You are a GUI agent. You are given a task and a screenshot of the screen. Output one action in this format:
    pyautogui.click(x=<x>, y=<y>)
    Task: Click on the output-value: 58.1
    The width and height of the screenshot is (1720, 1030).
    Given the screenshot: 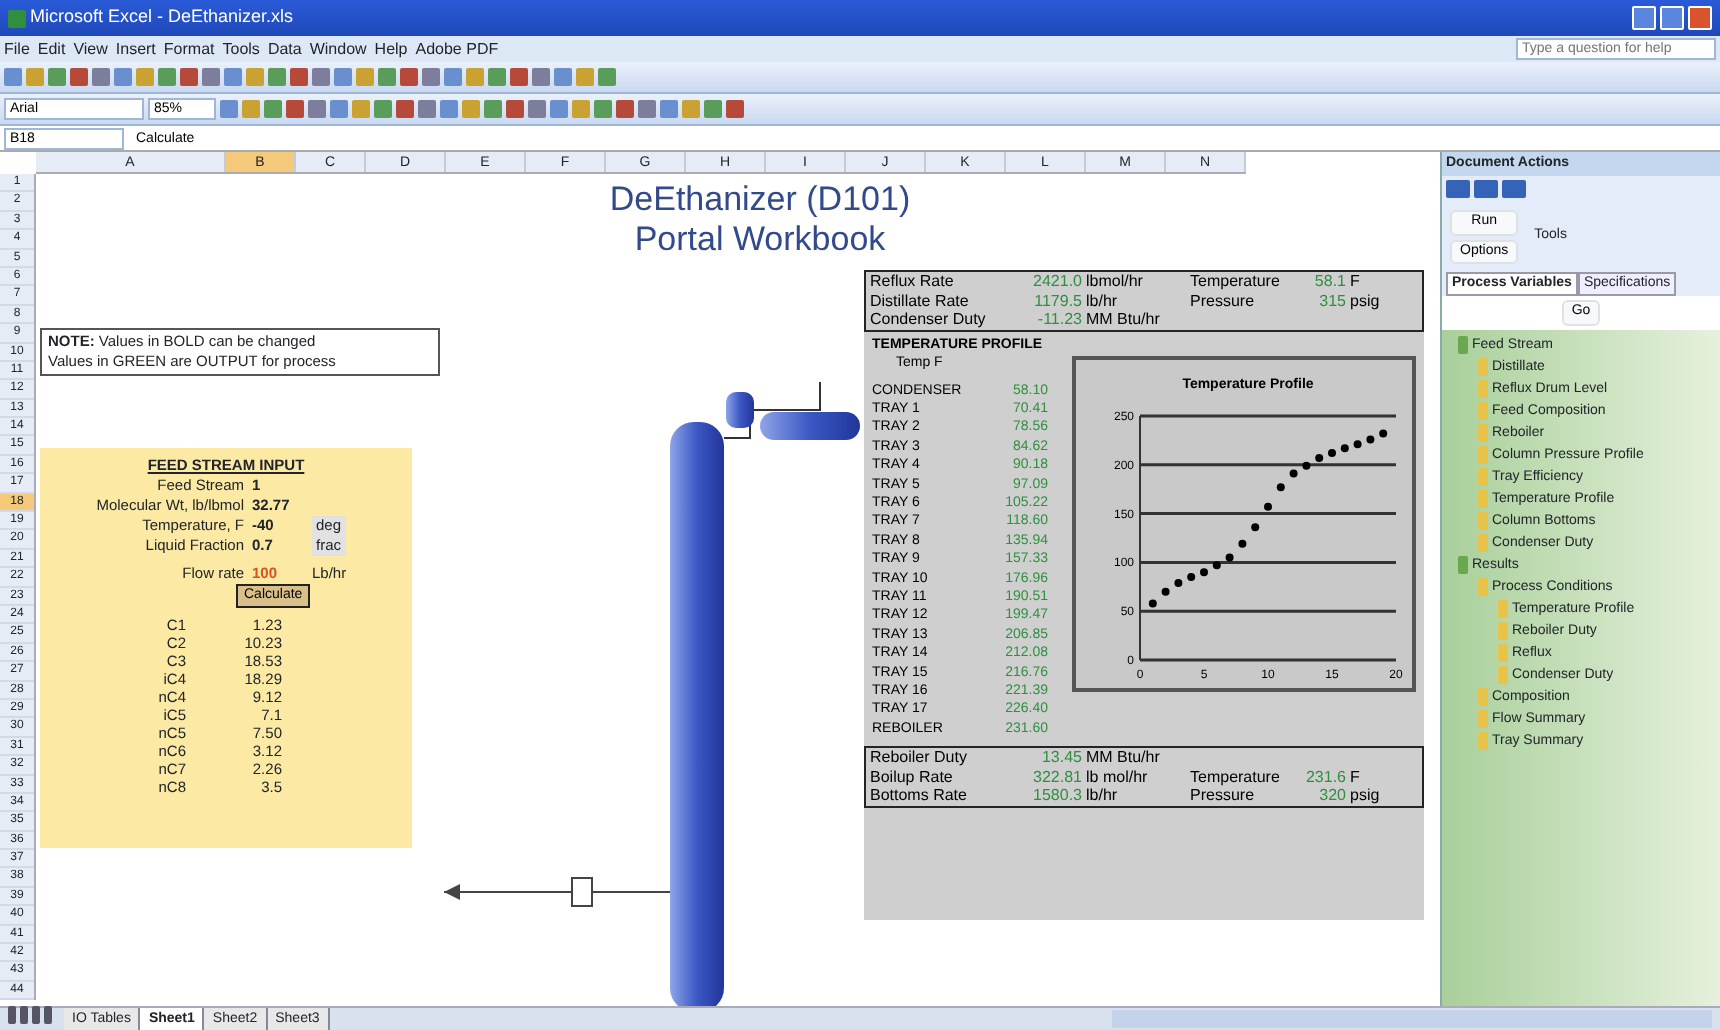 What is the action you would take?
    pyautogui.click(x=1330, y=281)
    